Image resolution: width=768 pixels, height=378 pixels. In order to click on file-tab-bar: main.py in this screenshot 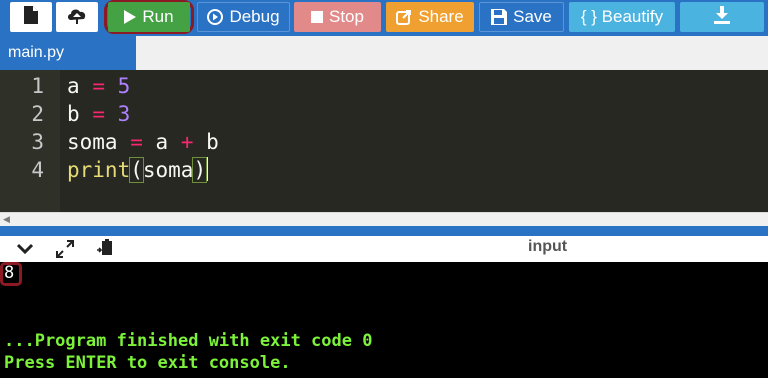, I will do `click(384, 53)`.